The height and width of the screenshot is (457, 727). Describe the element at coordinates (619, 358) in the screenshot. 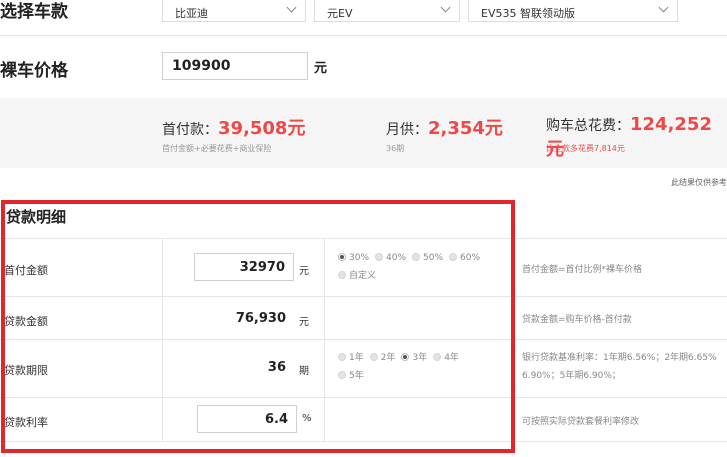

I see `loan-term-note: 银行贷款基准利率：1年期6.56%；2年期6.65%` at that location.